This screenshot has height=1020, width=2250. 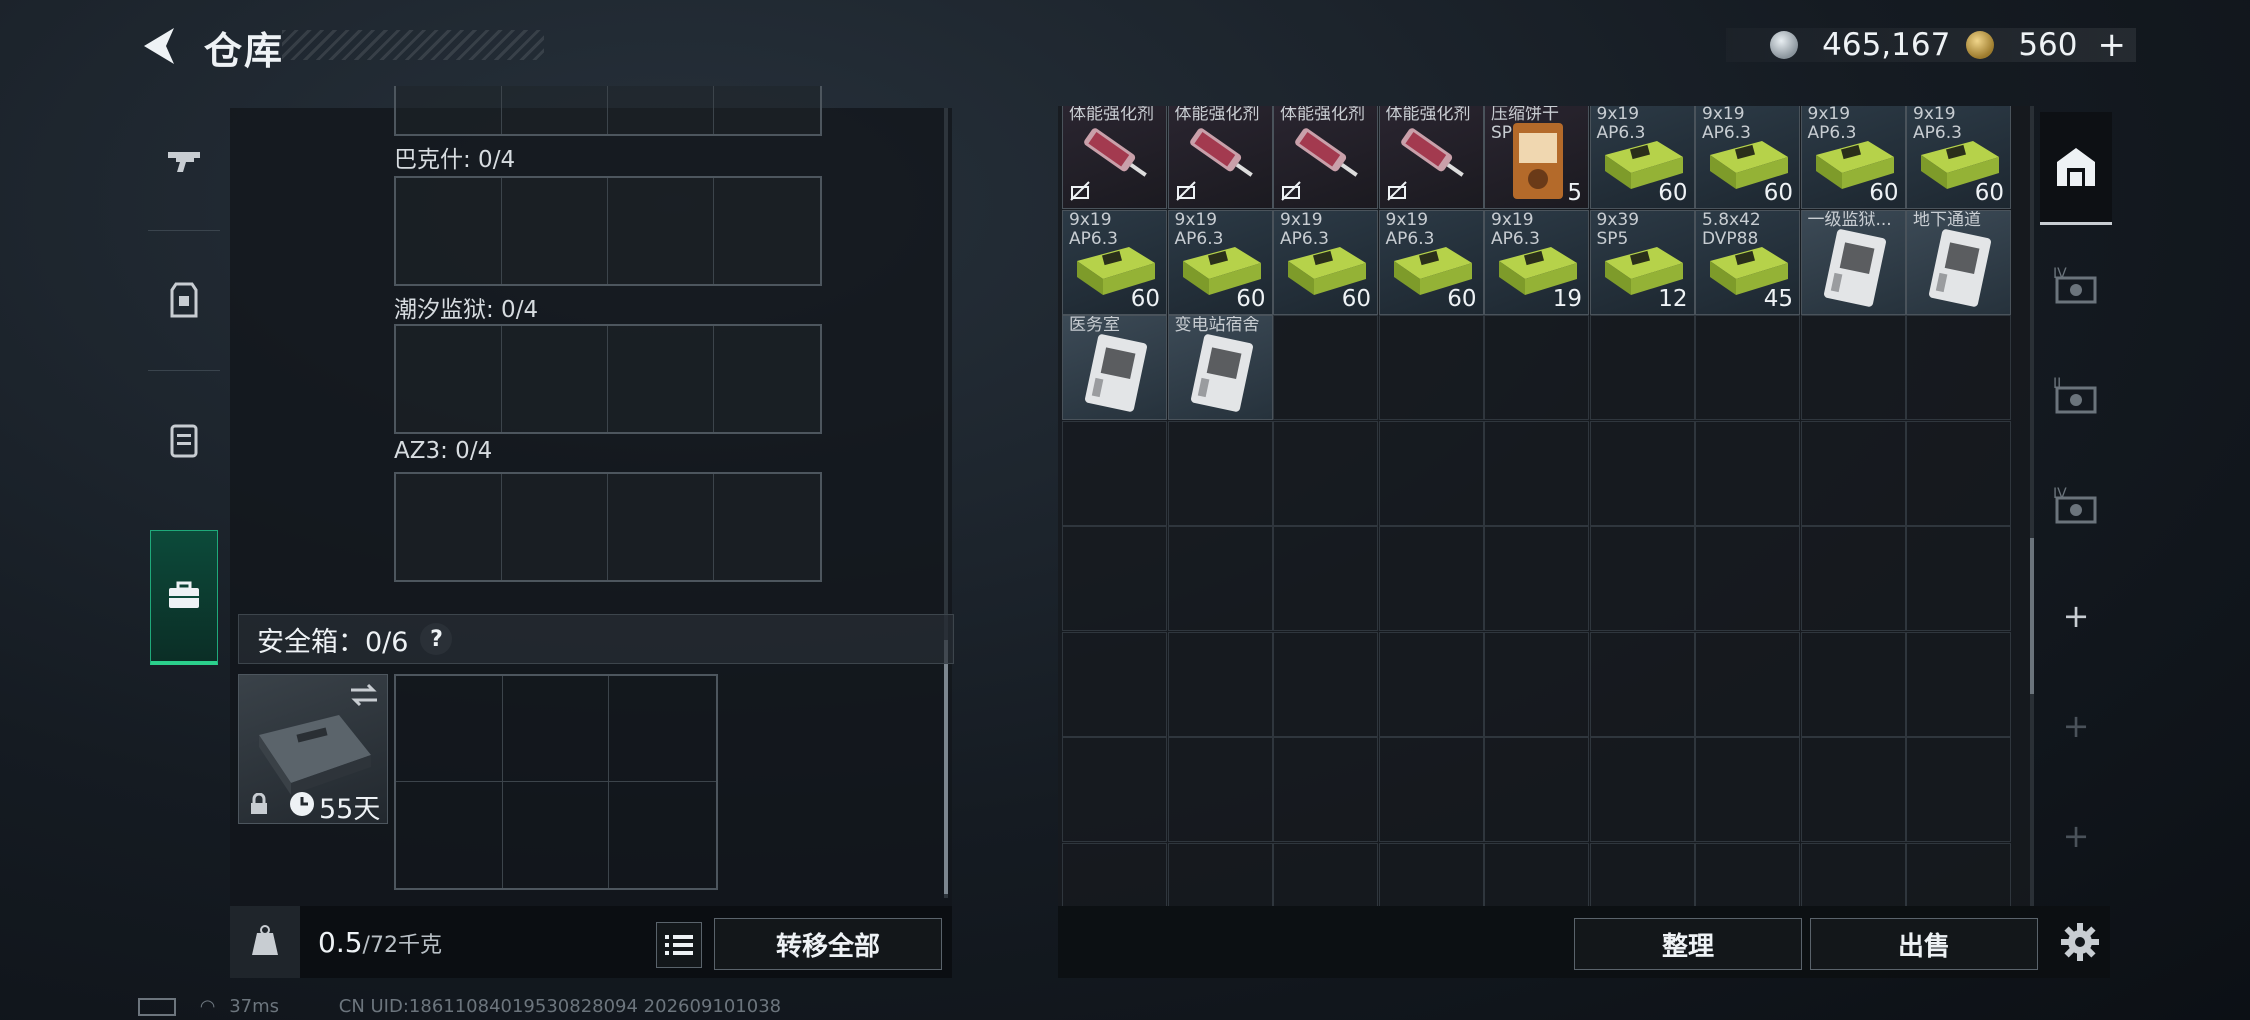 I want to click on storage-tab-iv-a: IV, so click(x=2076, y=286).